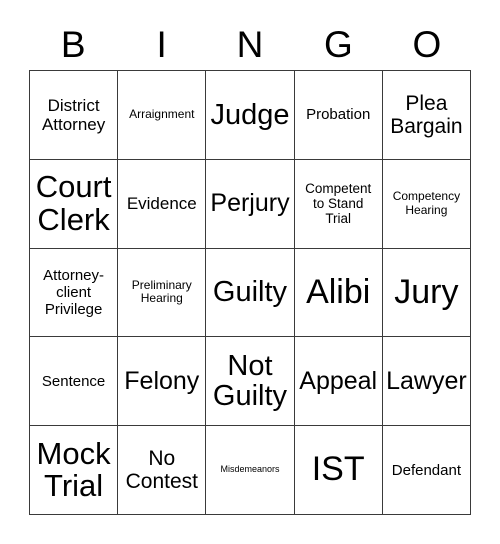 The width and height of the screenshot is (500, 544). I want to click on bingo-header-letter-o: O, so click(427, 44).